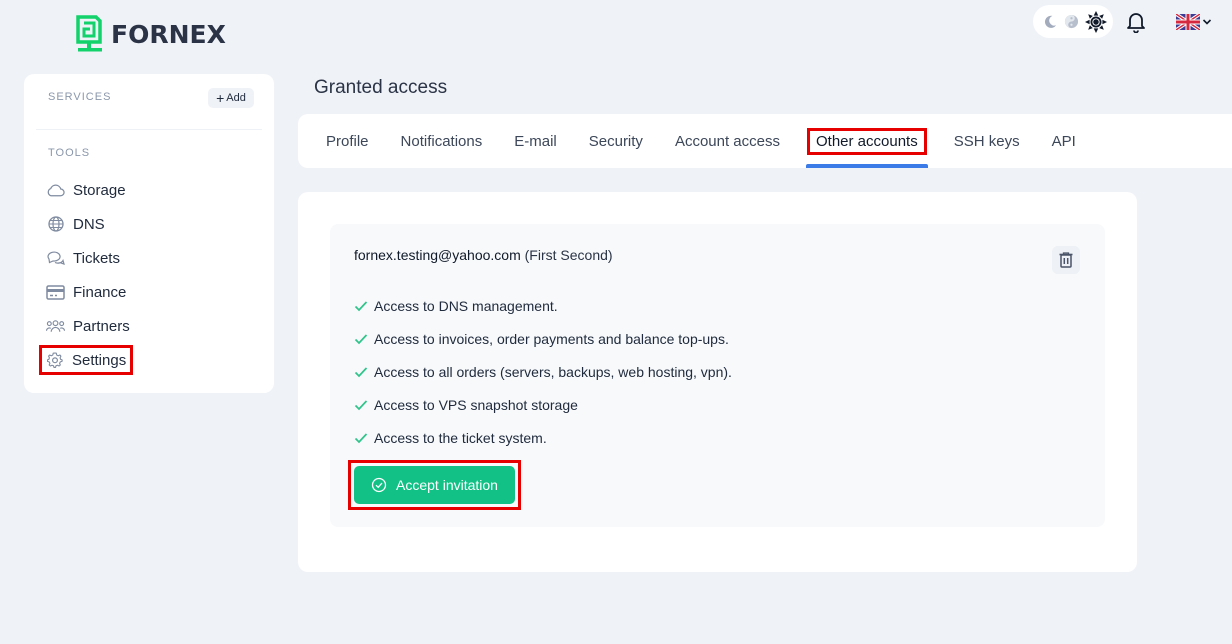 The width and height of the screenshot is (1232, 644). Describe the element at coordinates (55, 292) in the screenshot. I see `credit-card-icon` at that location.